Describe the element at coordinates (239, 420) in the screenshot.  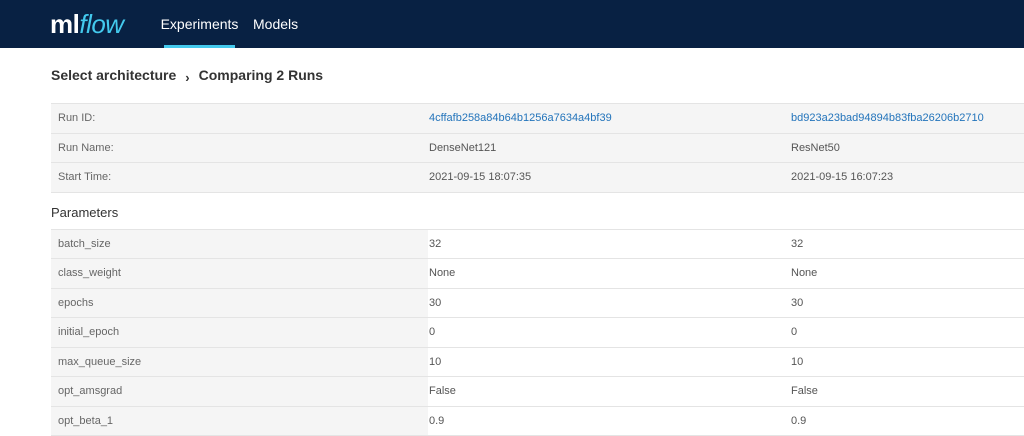
I see `param-key: opt_beta_1` at that location.